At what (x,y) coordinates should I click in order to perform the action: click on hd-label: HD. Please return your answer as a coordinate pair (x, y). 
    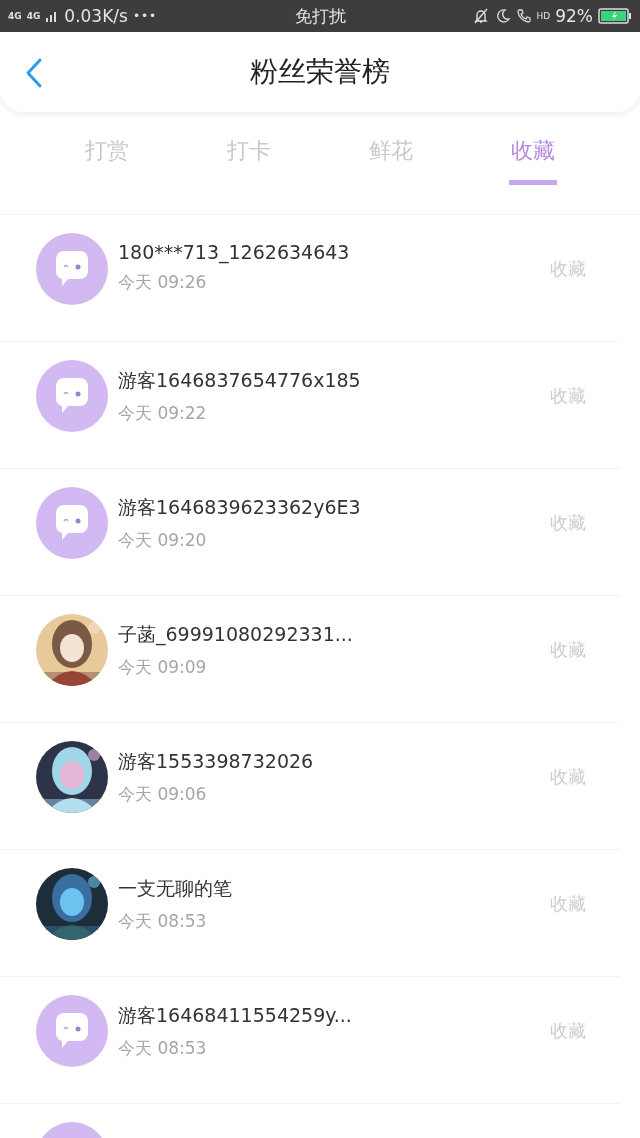
    Looking at the image, I should click on (543, 16).